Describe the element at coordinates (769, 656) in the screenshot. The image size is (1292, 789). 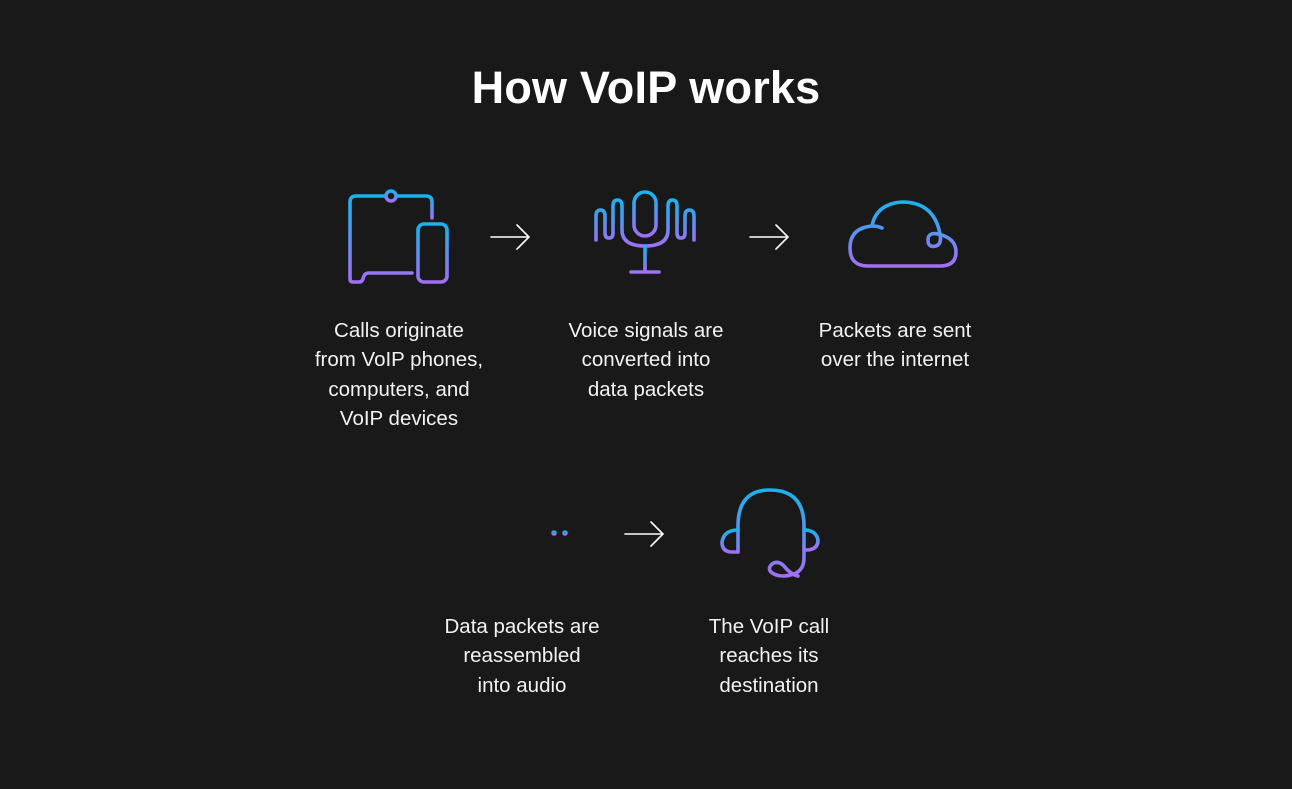
I see `step-caption-call-reaches-destination: The VoIP call reaches its destination` at that location.